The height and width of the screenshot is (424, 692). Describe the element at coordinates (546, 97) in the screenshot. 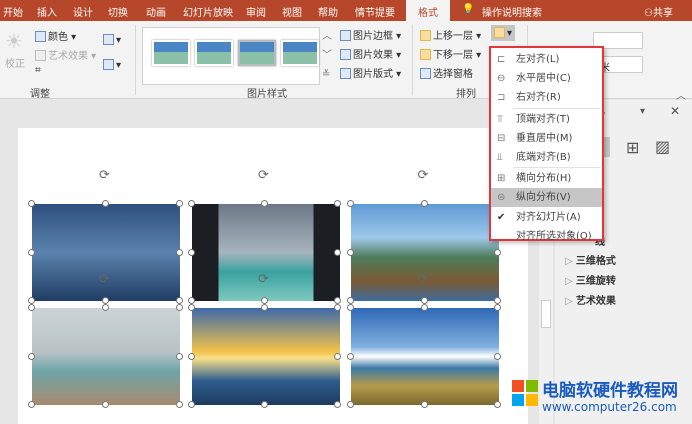

I see `menu-item: ⊐ 右对齐(R)` at that location.